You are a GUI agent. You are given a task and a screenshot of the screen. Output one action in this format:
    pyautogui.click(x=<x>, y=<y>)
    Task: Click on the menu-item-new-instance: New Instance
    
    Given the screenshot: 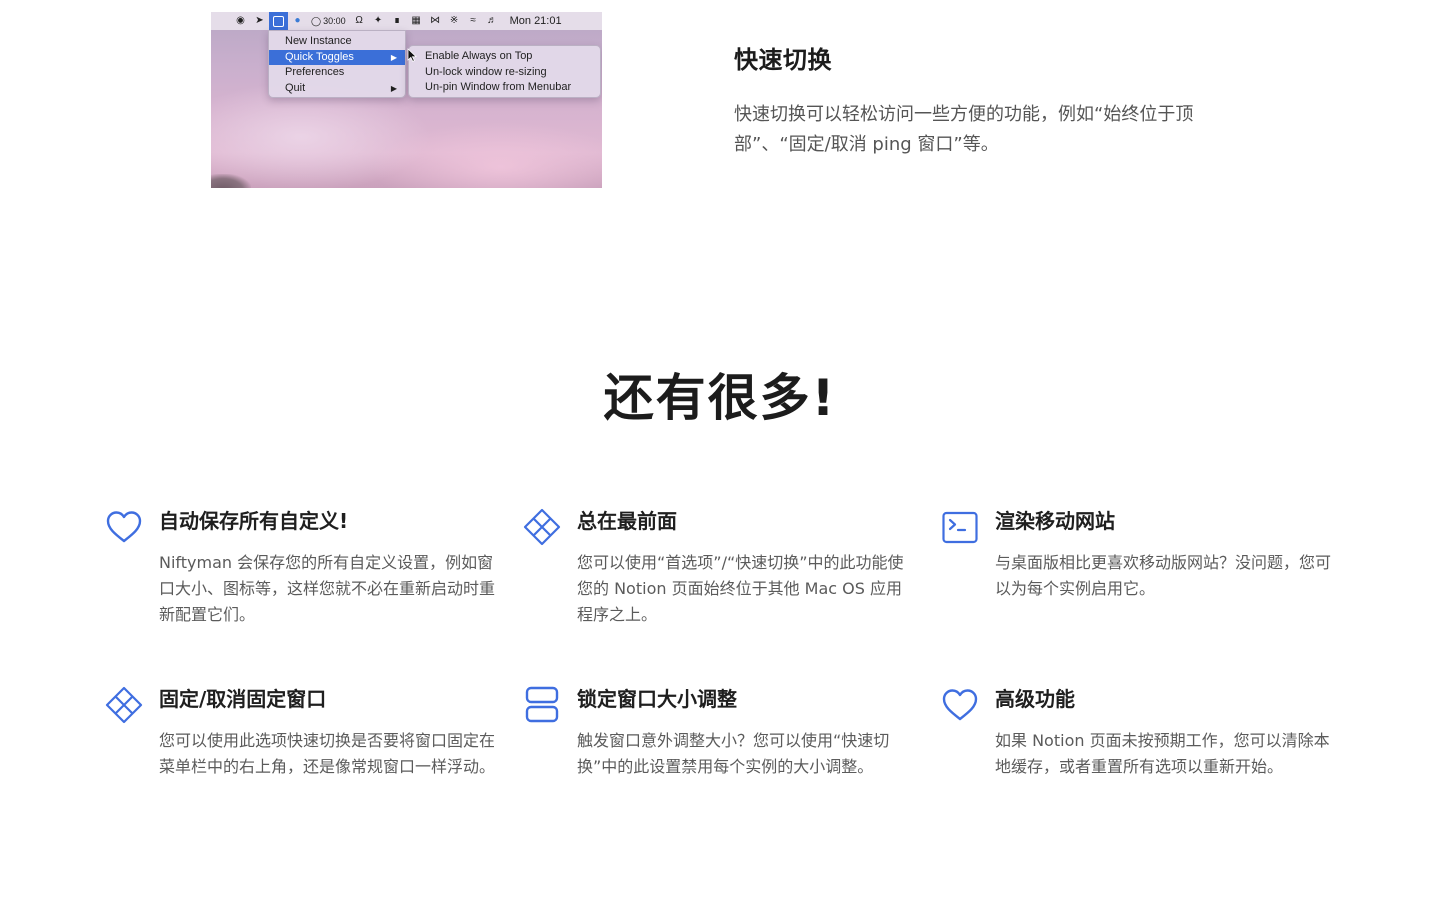 What is the action you would take?
    pyautogui.click(x=337, y=42)
    